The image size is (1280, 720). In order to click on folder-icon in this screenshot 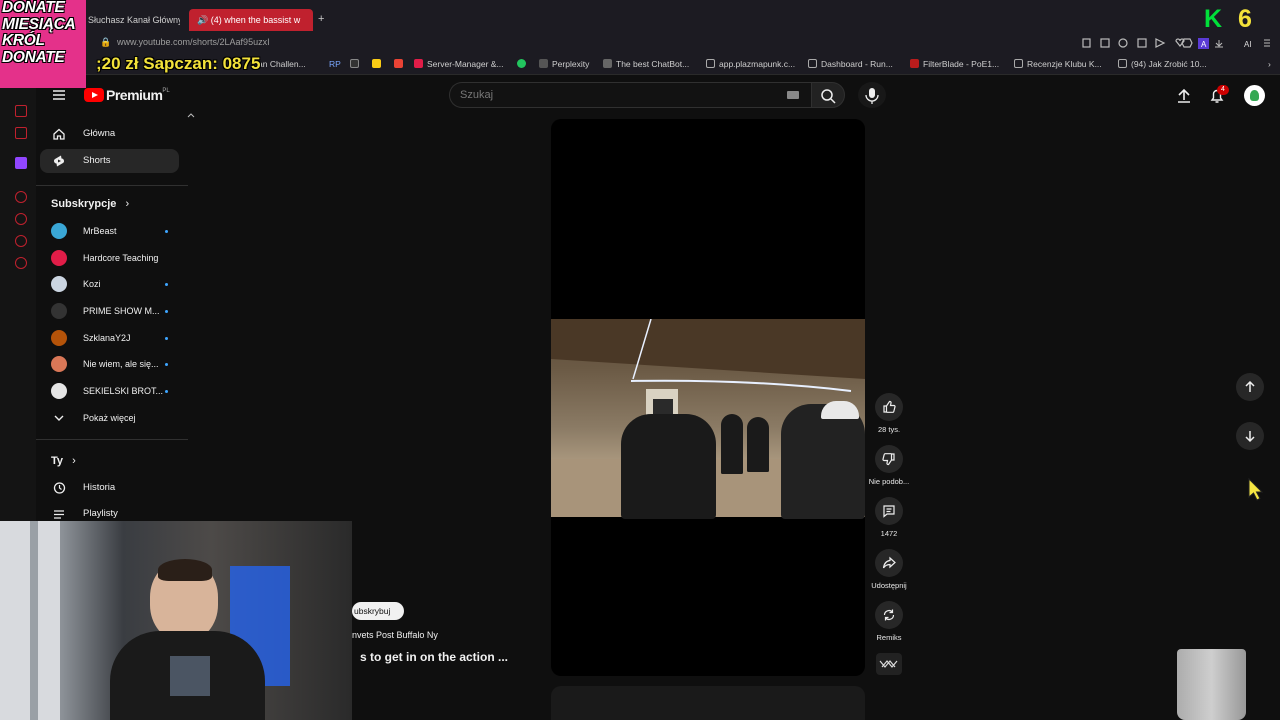, I will do `click(376, 63)`.